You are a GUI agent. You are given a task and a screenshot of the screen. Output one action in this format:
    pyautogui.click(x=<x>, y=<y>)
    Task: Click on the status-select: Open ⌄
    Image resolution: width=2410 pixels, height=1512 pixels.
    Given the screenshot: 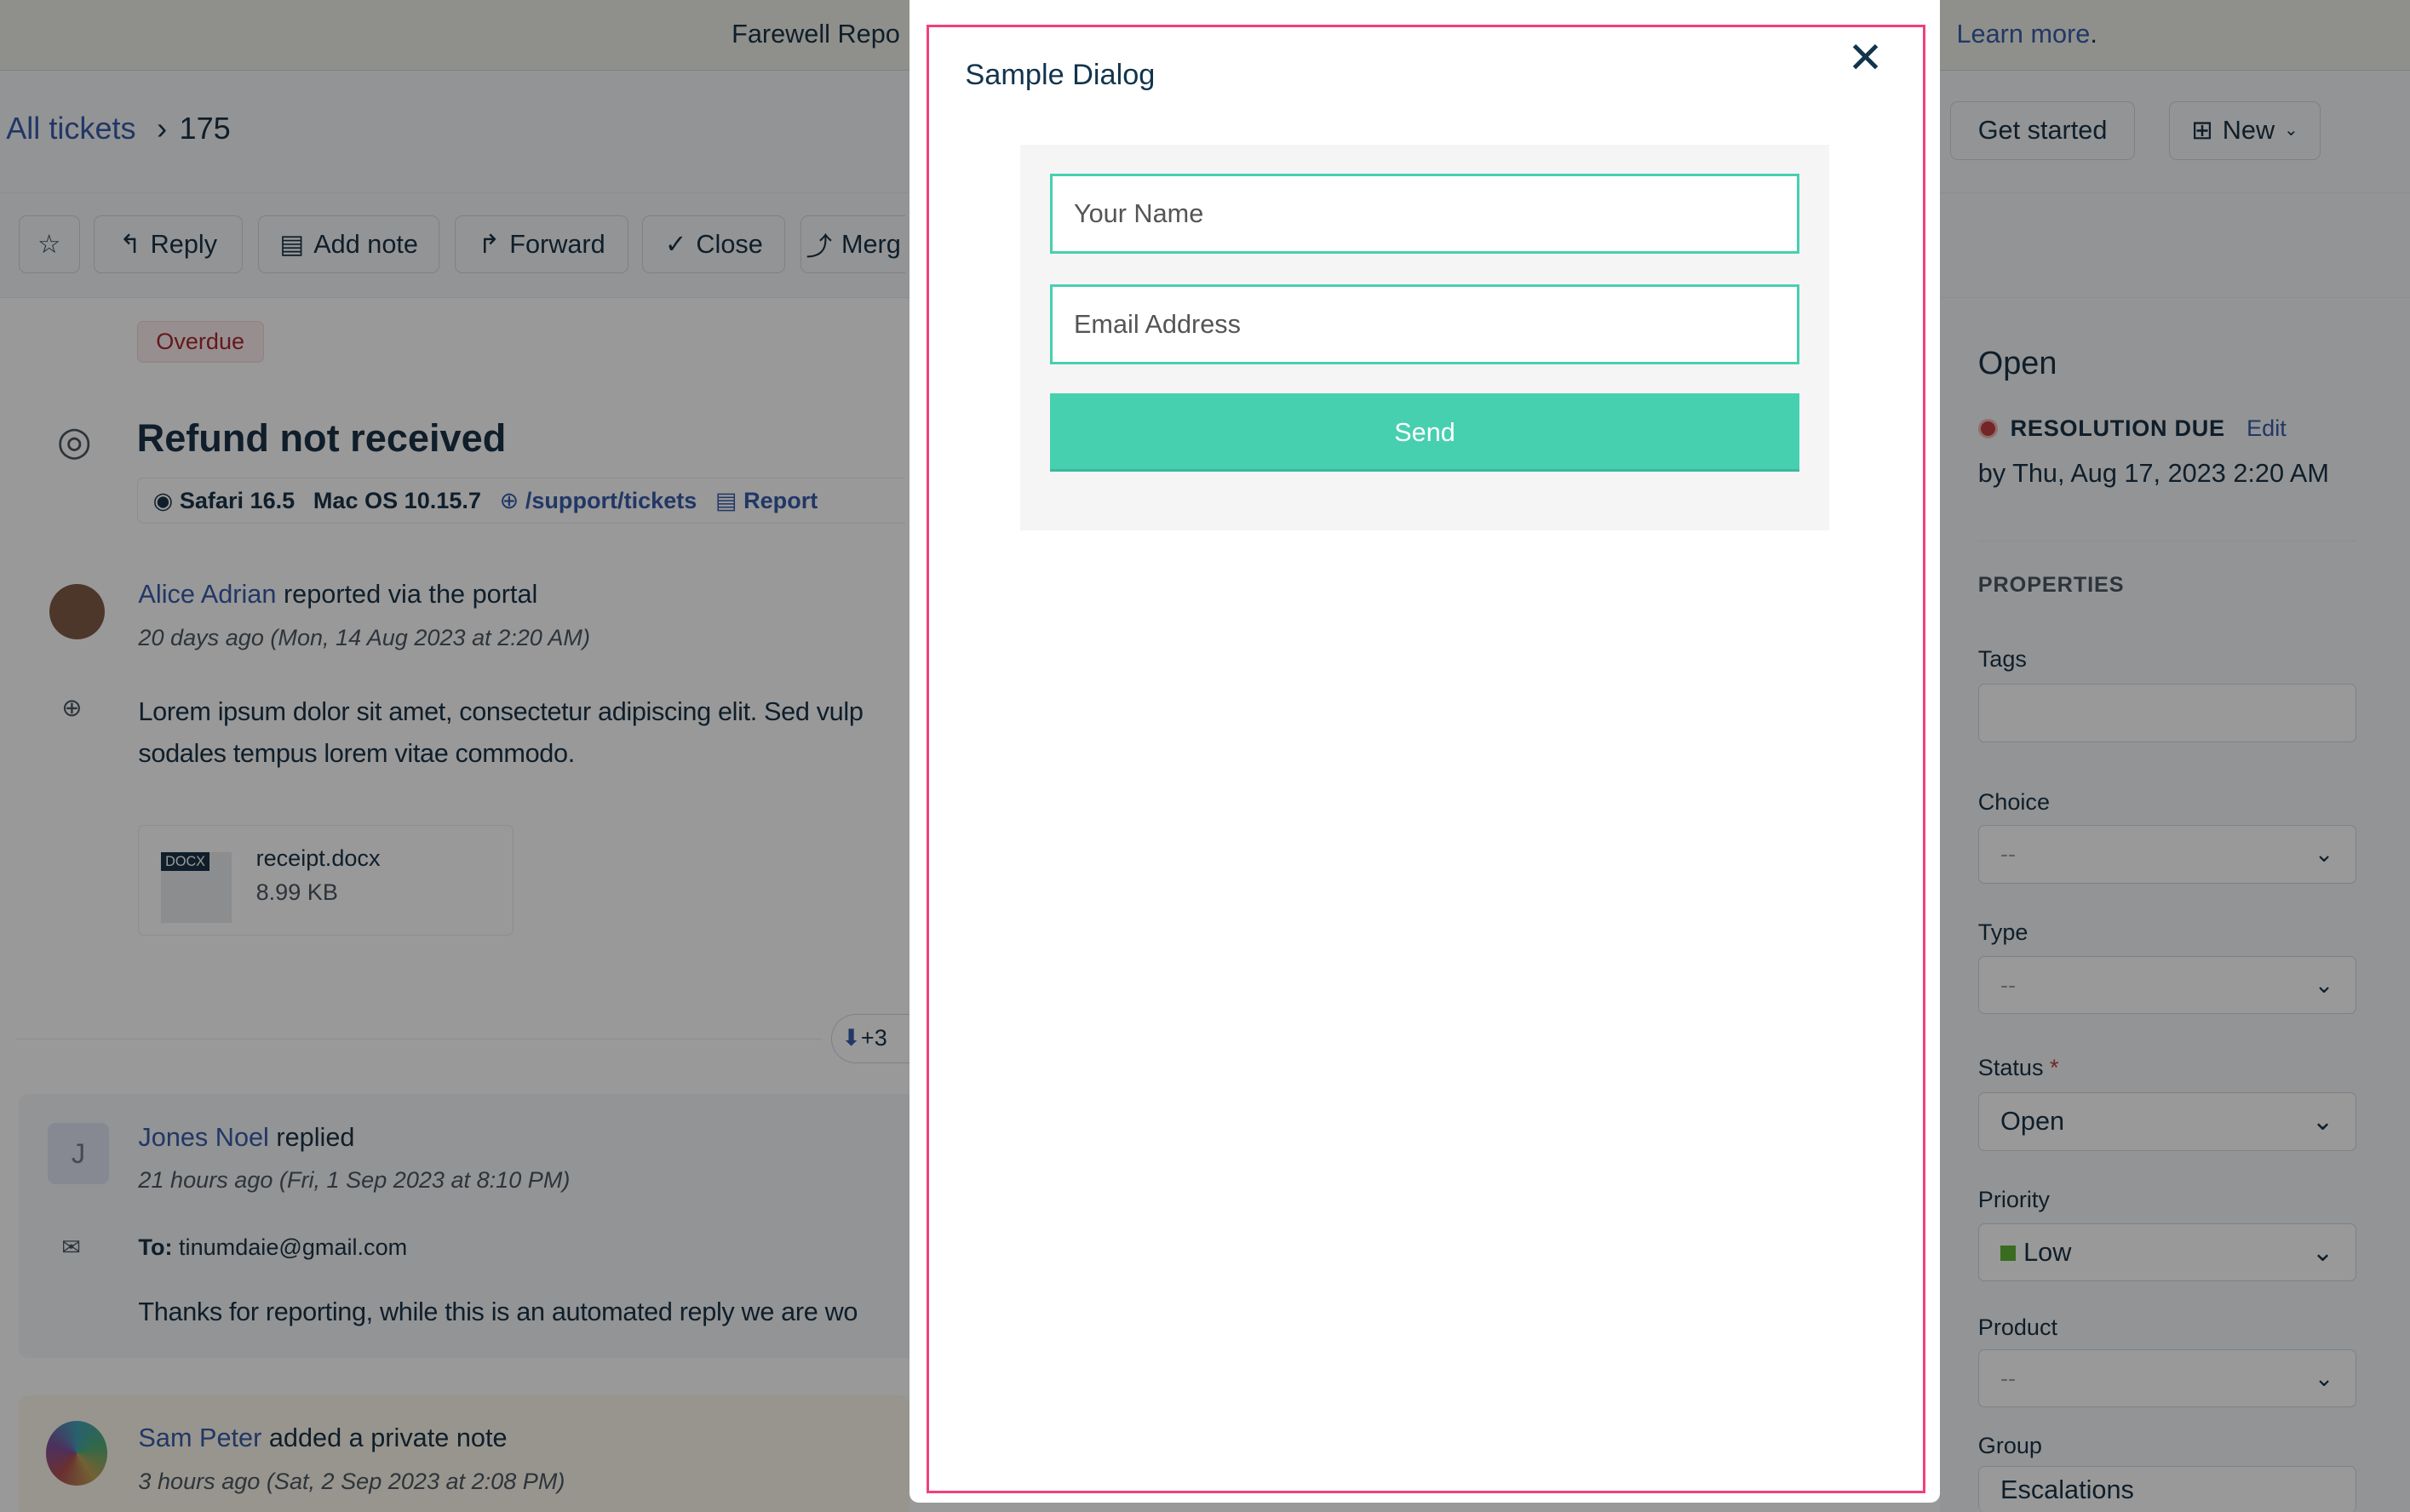 What is the action you would take?
    pyautogui.click(x=2166, y=1121)
    